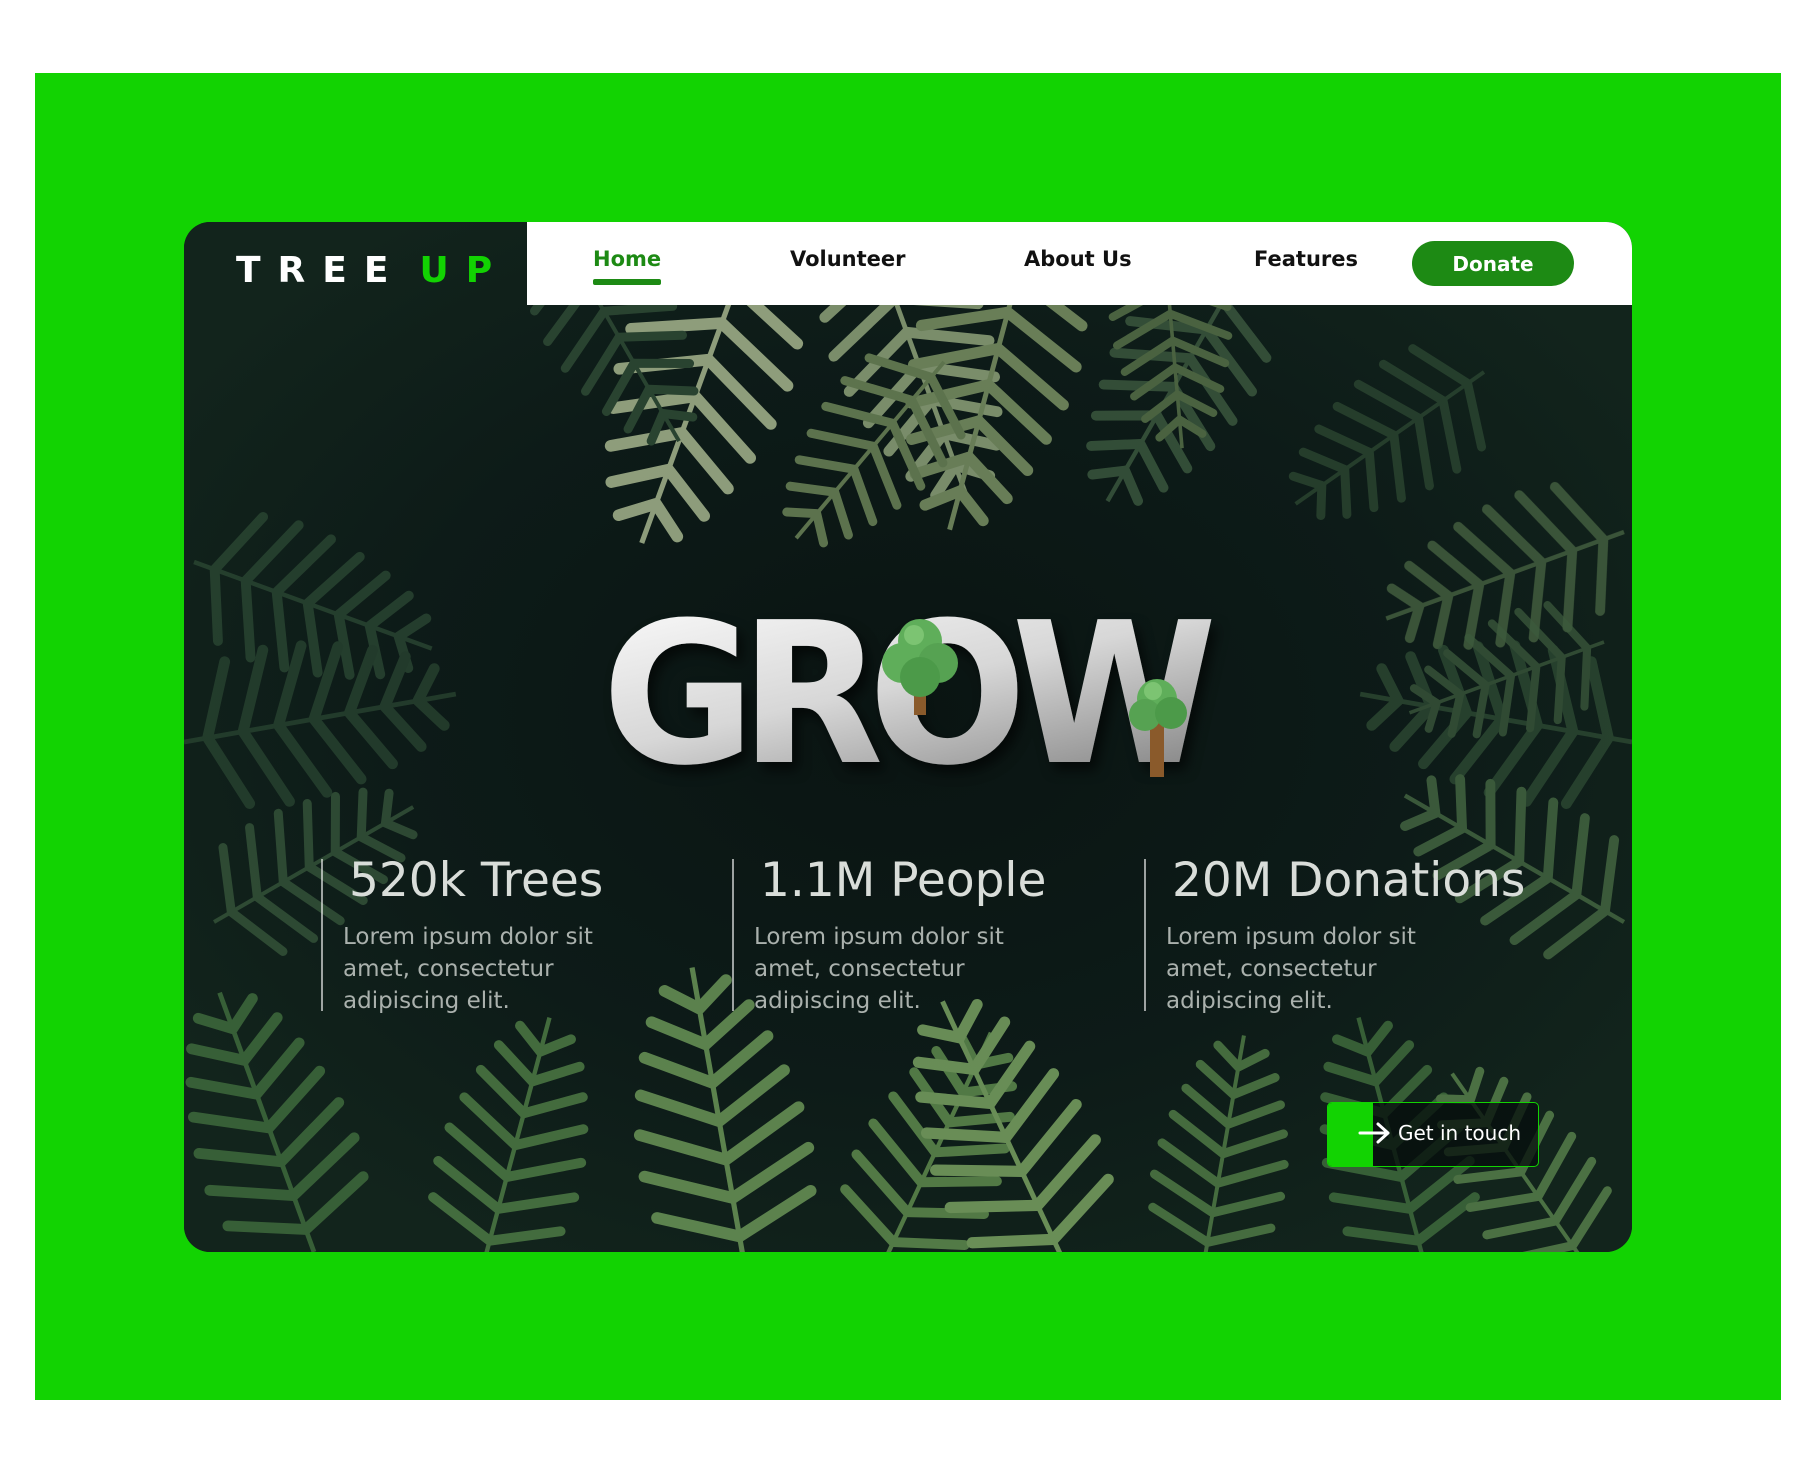 This screenshot has width=1800, height=1466. I want to click on nav-item-label: About Us, so click(1078, 259).